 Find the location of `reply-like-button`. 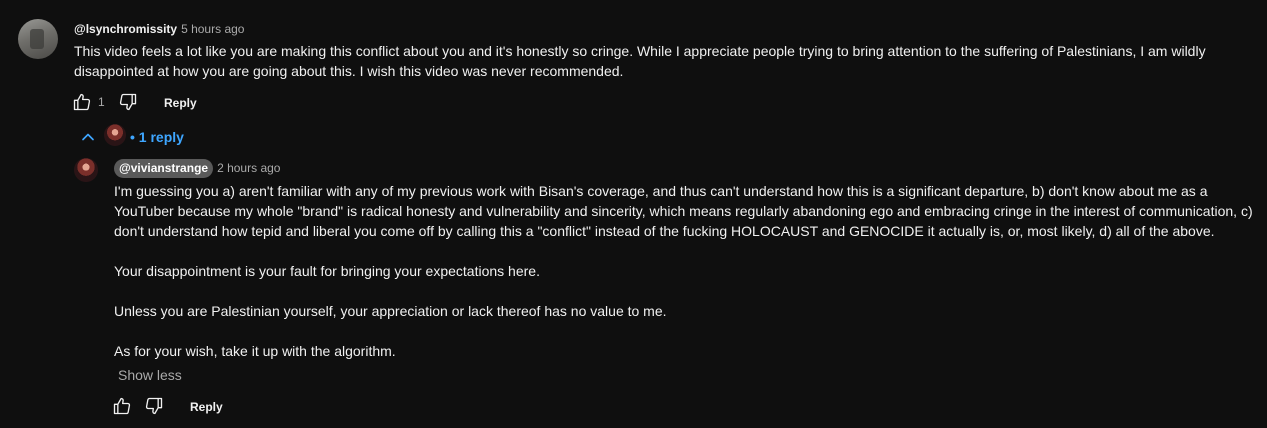

reply-like-button is located at coordinates (122, 406).